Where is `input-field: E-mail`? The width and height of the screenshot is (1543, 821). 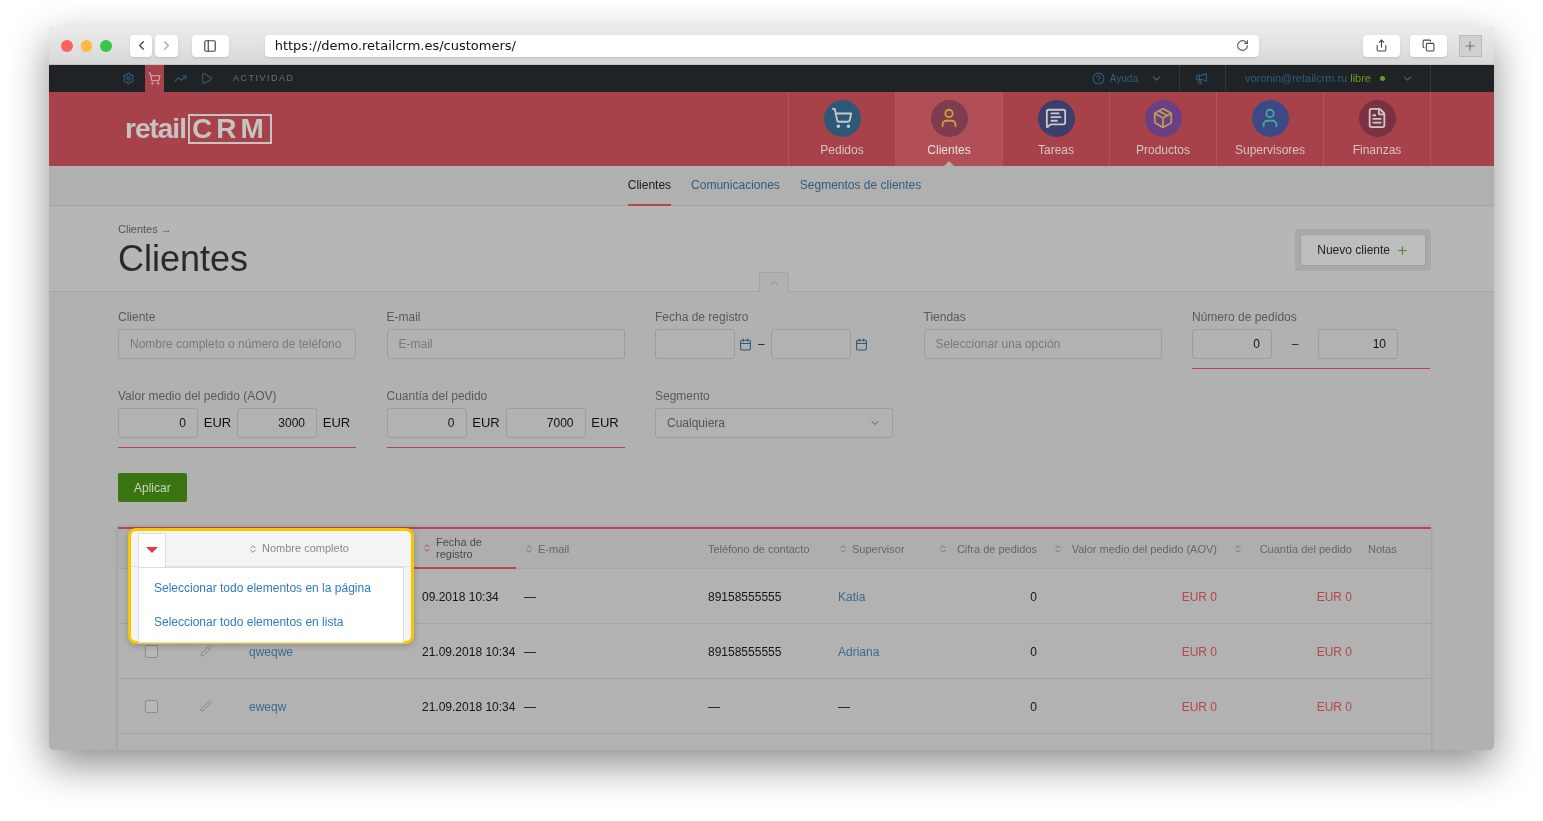
input-field: E-mail is located at coordinates (505, 344).